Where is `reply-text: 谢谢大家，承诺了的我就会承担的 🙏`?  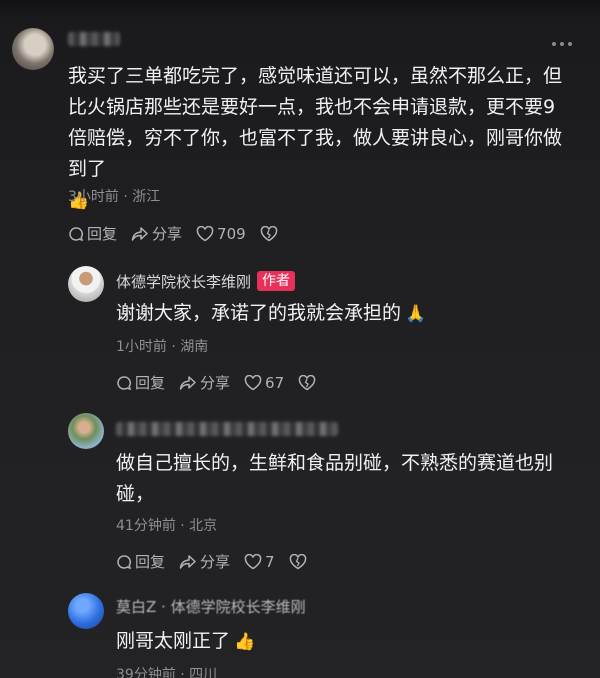
reply-text: 谢谢大家，承诺了的我就会承担的 🙏 is located at coordinates (346, 314).